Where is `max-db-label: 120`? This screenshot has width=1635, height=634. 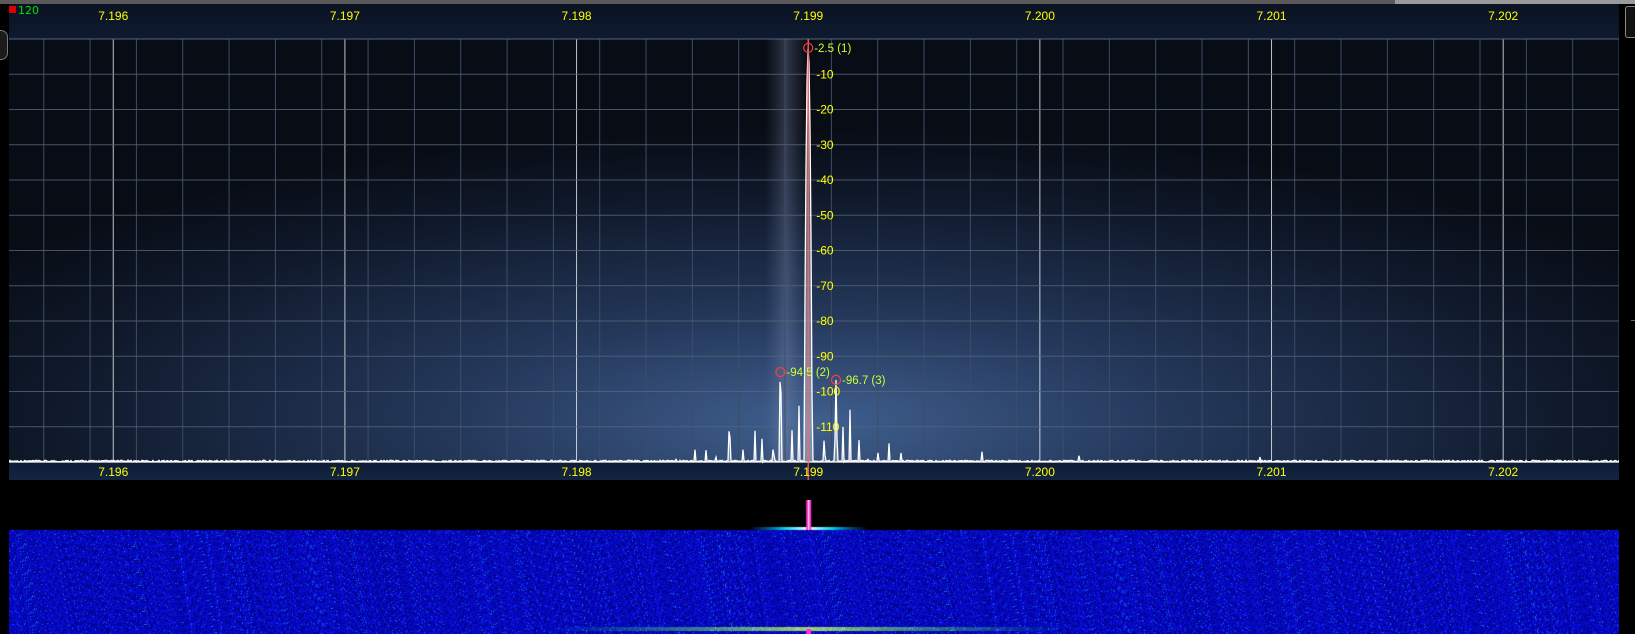
max-db-label: 120 is located at coordinates (28, 10).